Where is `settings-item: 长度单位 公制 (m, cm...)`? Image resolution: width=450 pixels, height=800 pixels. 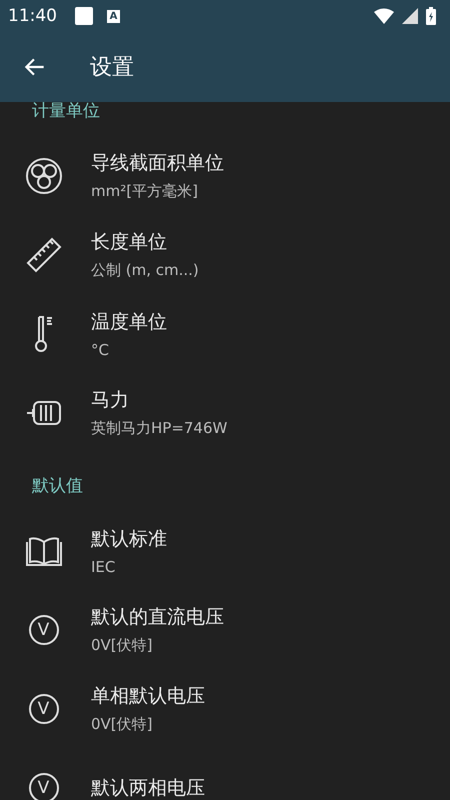
settings-item: 长度单位 公制 (m, cm...) is located at coordinates (225, 254).